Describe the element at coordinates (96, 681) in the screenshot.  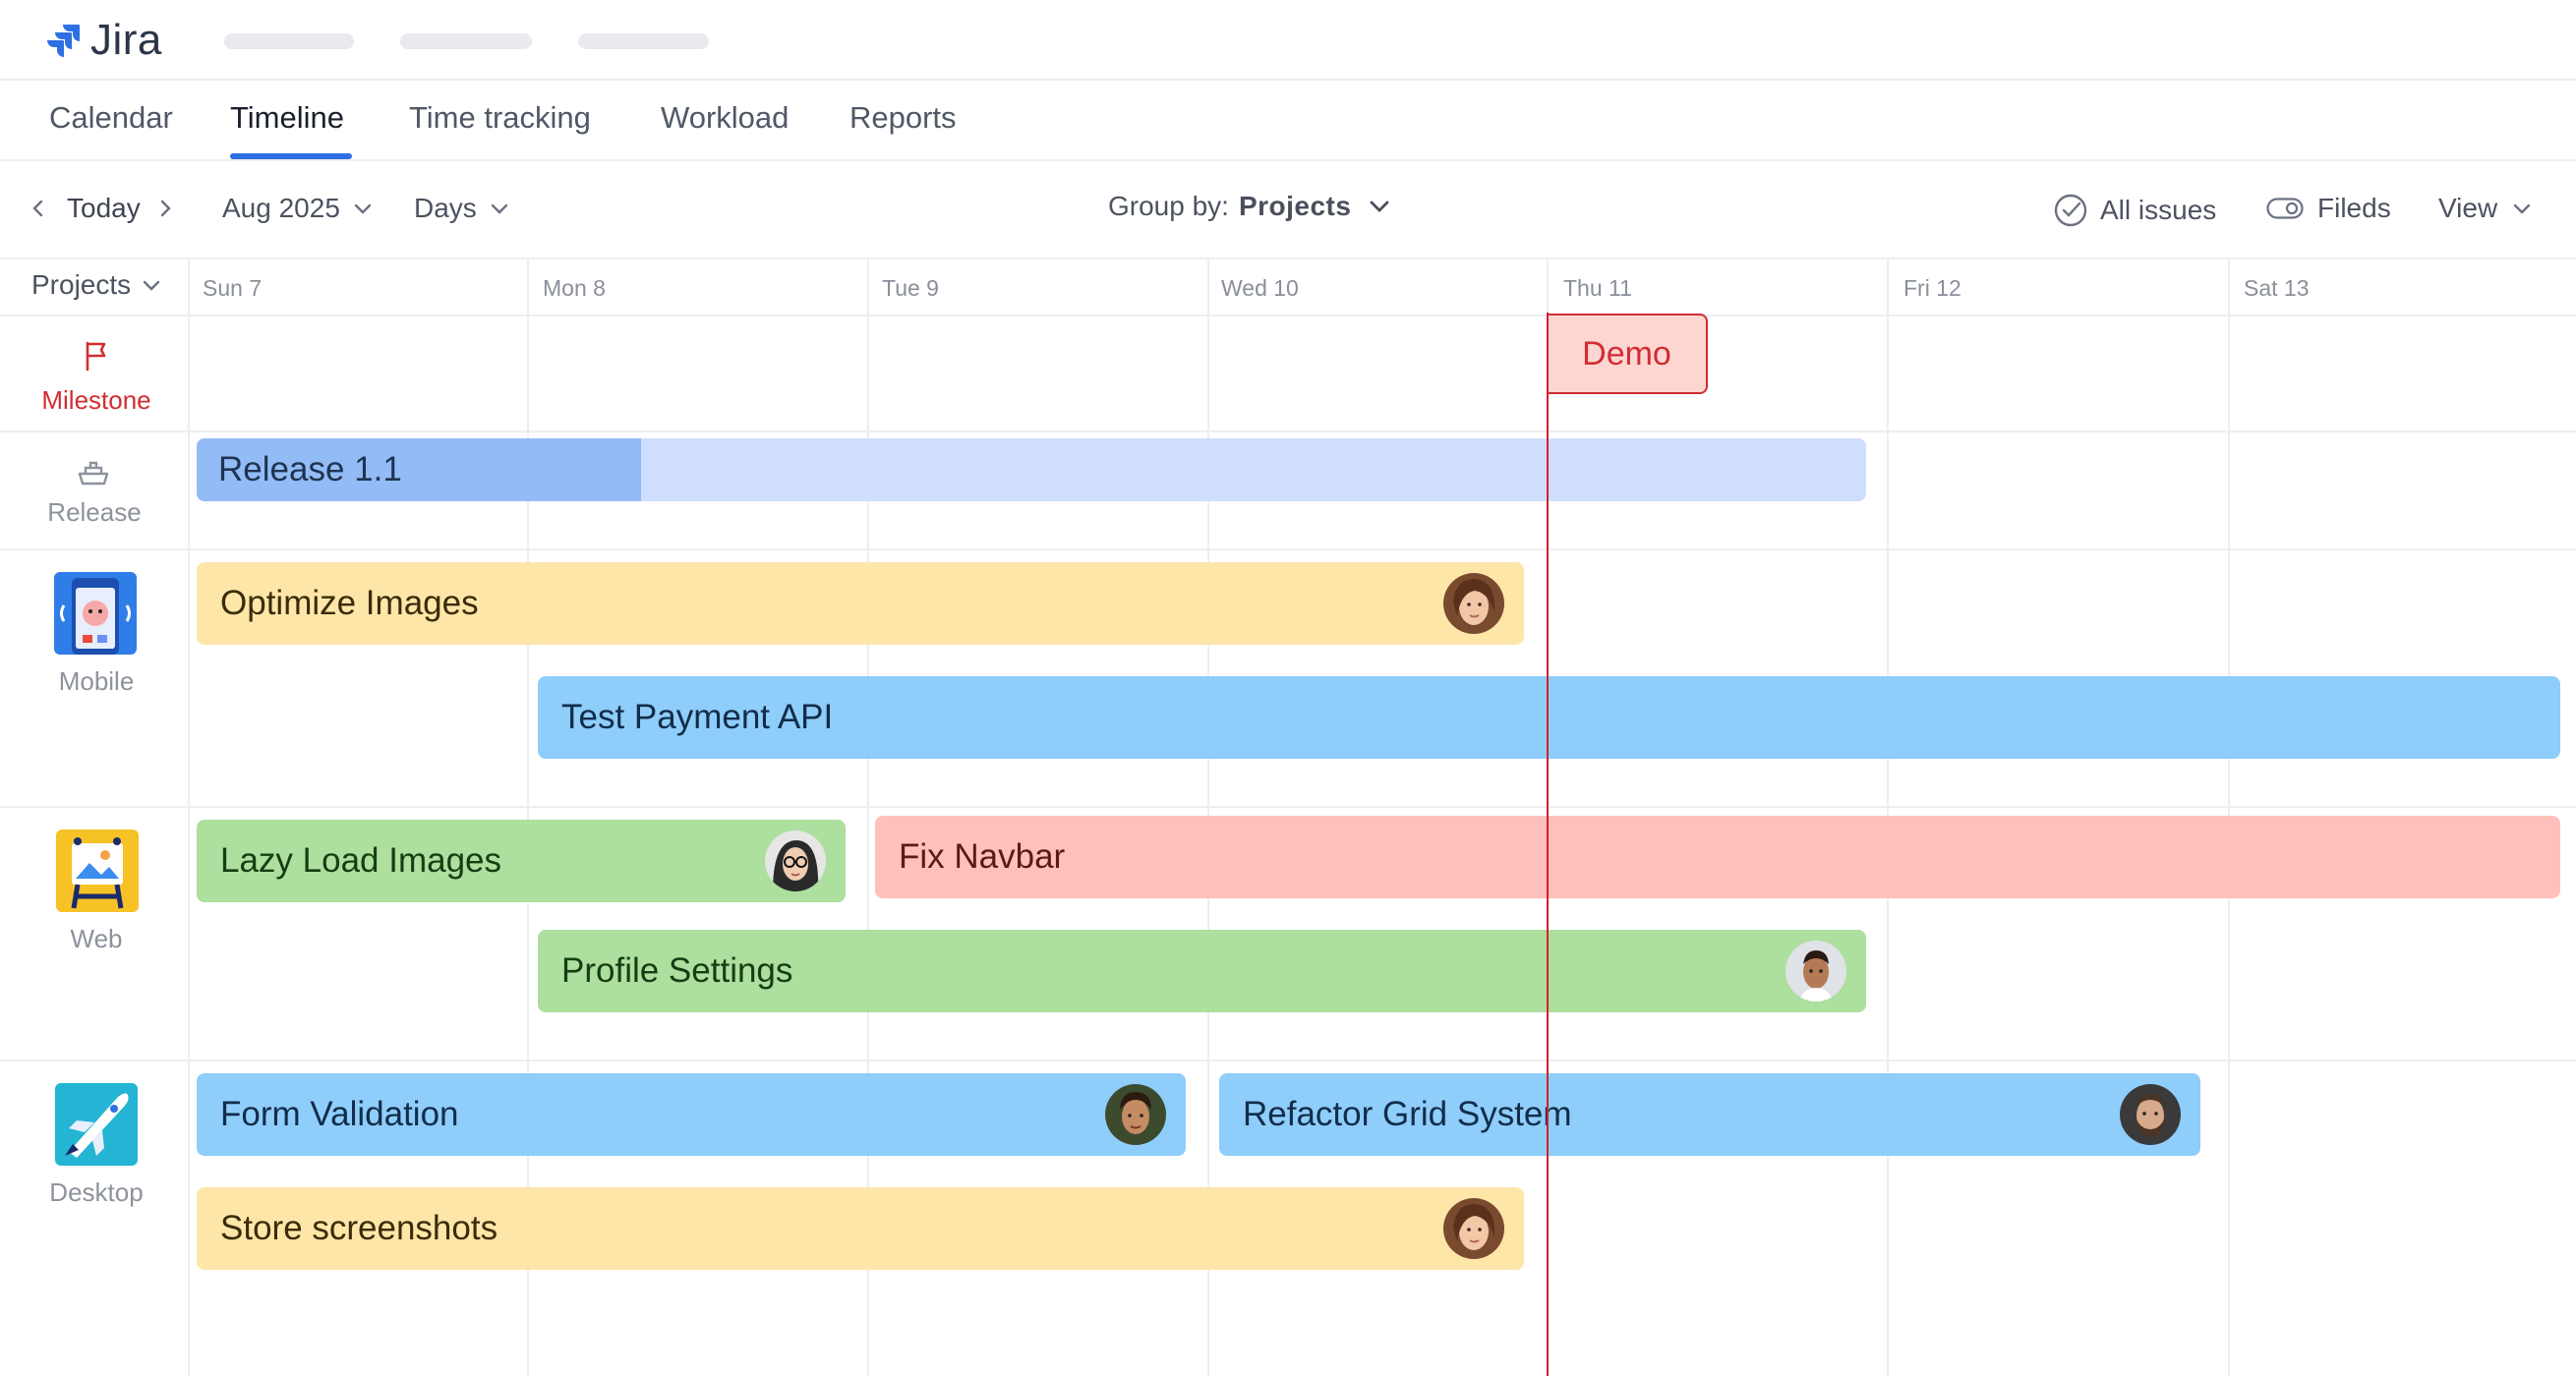
I see `row-label-mobile: Mobile` at that location.